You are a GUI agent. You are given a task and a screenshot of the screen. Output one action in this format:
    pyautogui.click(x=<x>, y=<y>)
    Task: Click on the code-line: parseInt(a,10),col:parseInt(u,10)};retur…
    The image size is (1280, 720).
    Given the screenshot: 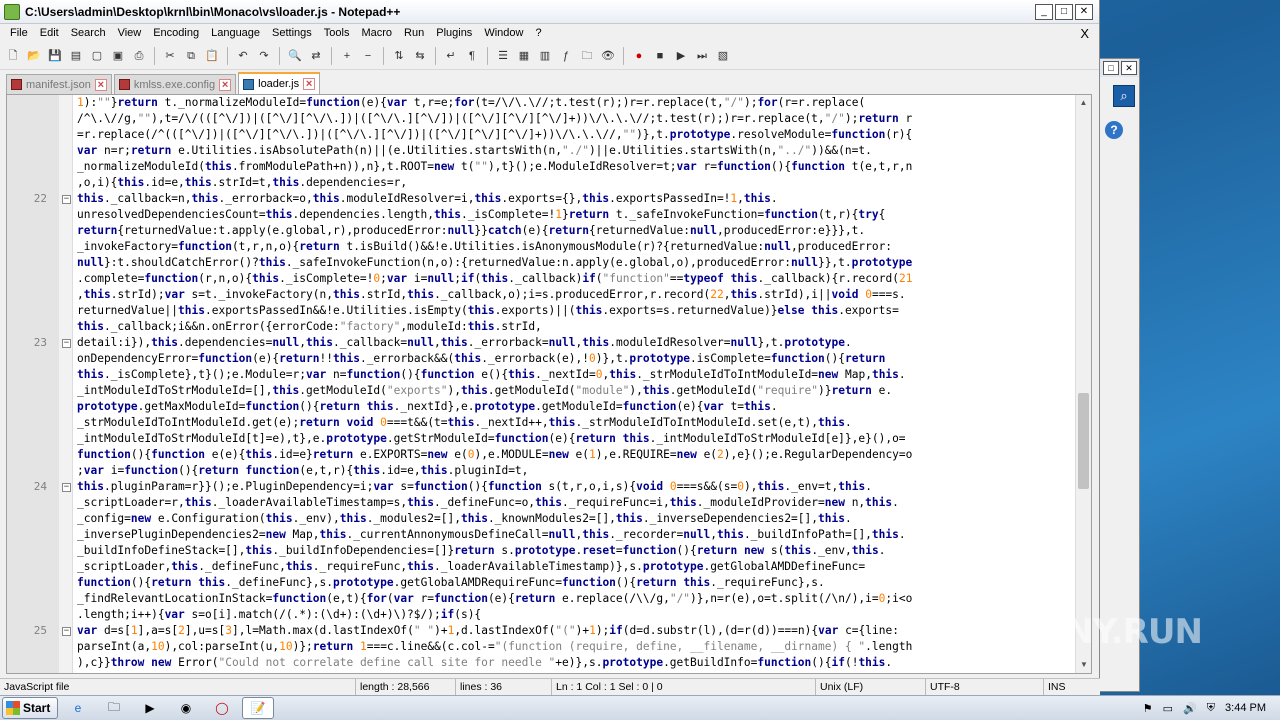 What is the action you would take?
    pyautogui.click(x=574, y=647)
    